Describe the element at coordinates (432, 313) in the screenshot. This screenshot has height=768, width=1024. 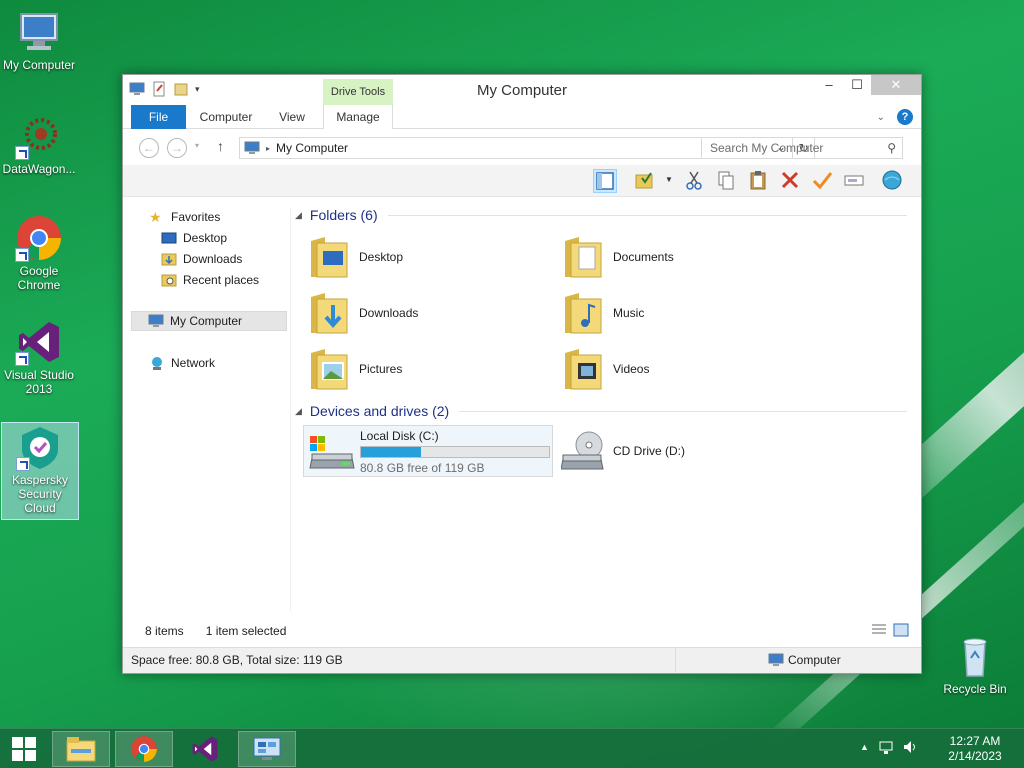
I see `folder-tile-downloads: Downloads` at that location.